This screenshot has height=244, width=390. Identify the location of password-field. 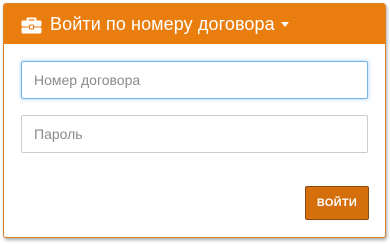
(194, 134).